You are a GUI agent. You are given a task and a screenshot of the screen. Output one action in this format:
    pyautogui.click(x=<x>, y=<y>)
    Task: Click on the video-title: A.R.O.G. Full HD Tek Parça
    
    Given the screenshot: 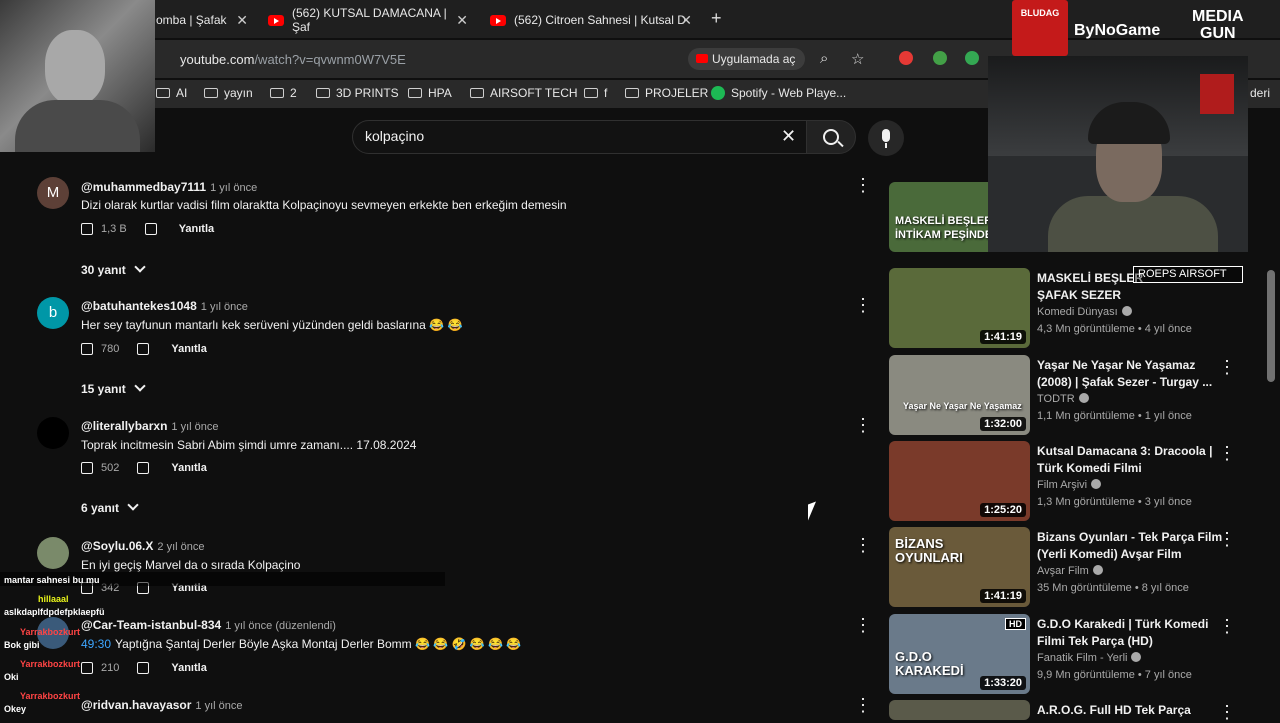 What is the action you would take?
    pyautogui.click(x=1122, y=710)
    